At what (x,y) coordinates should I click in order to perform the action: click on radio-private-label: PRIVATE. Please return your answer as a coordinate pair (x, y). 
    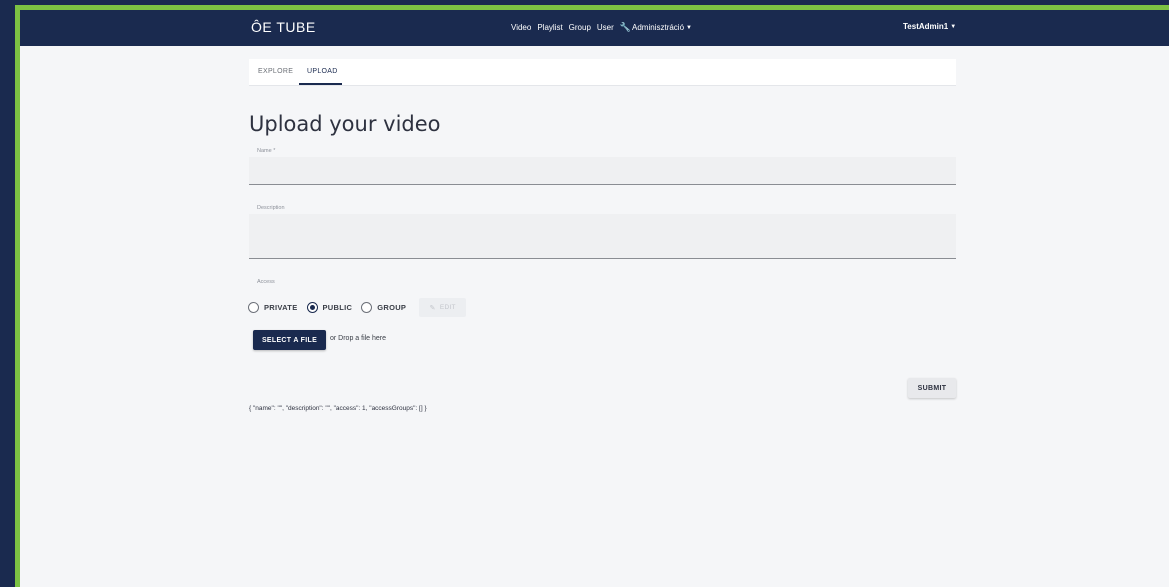
    Looking at the image, I should click on (281, 307).